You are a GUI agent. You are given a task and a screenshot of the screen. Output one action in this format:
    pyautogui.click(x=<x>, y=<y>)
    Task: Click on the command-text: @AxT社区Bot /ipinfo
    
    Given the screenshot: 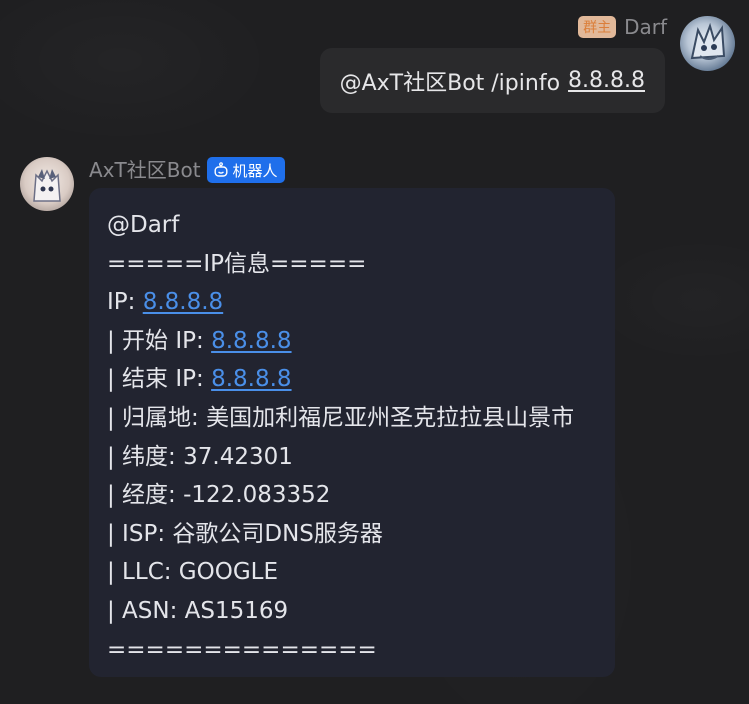 What is the action you would take?
    pyautogui.click(x=450, y=83)
    